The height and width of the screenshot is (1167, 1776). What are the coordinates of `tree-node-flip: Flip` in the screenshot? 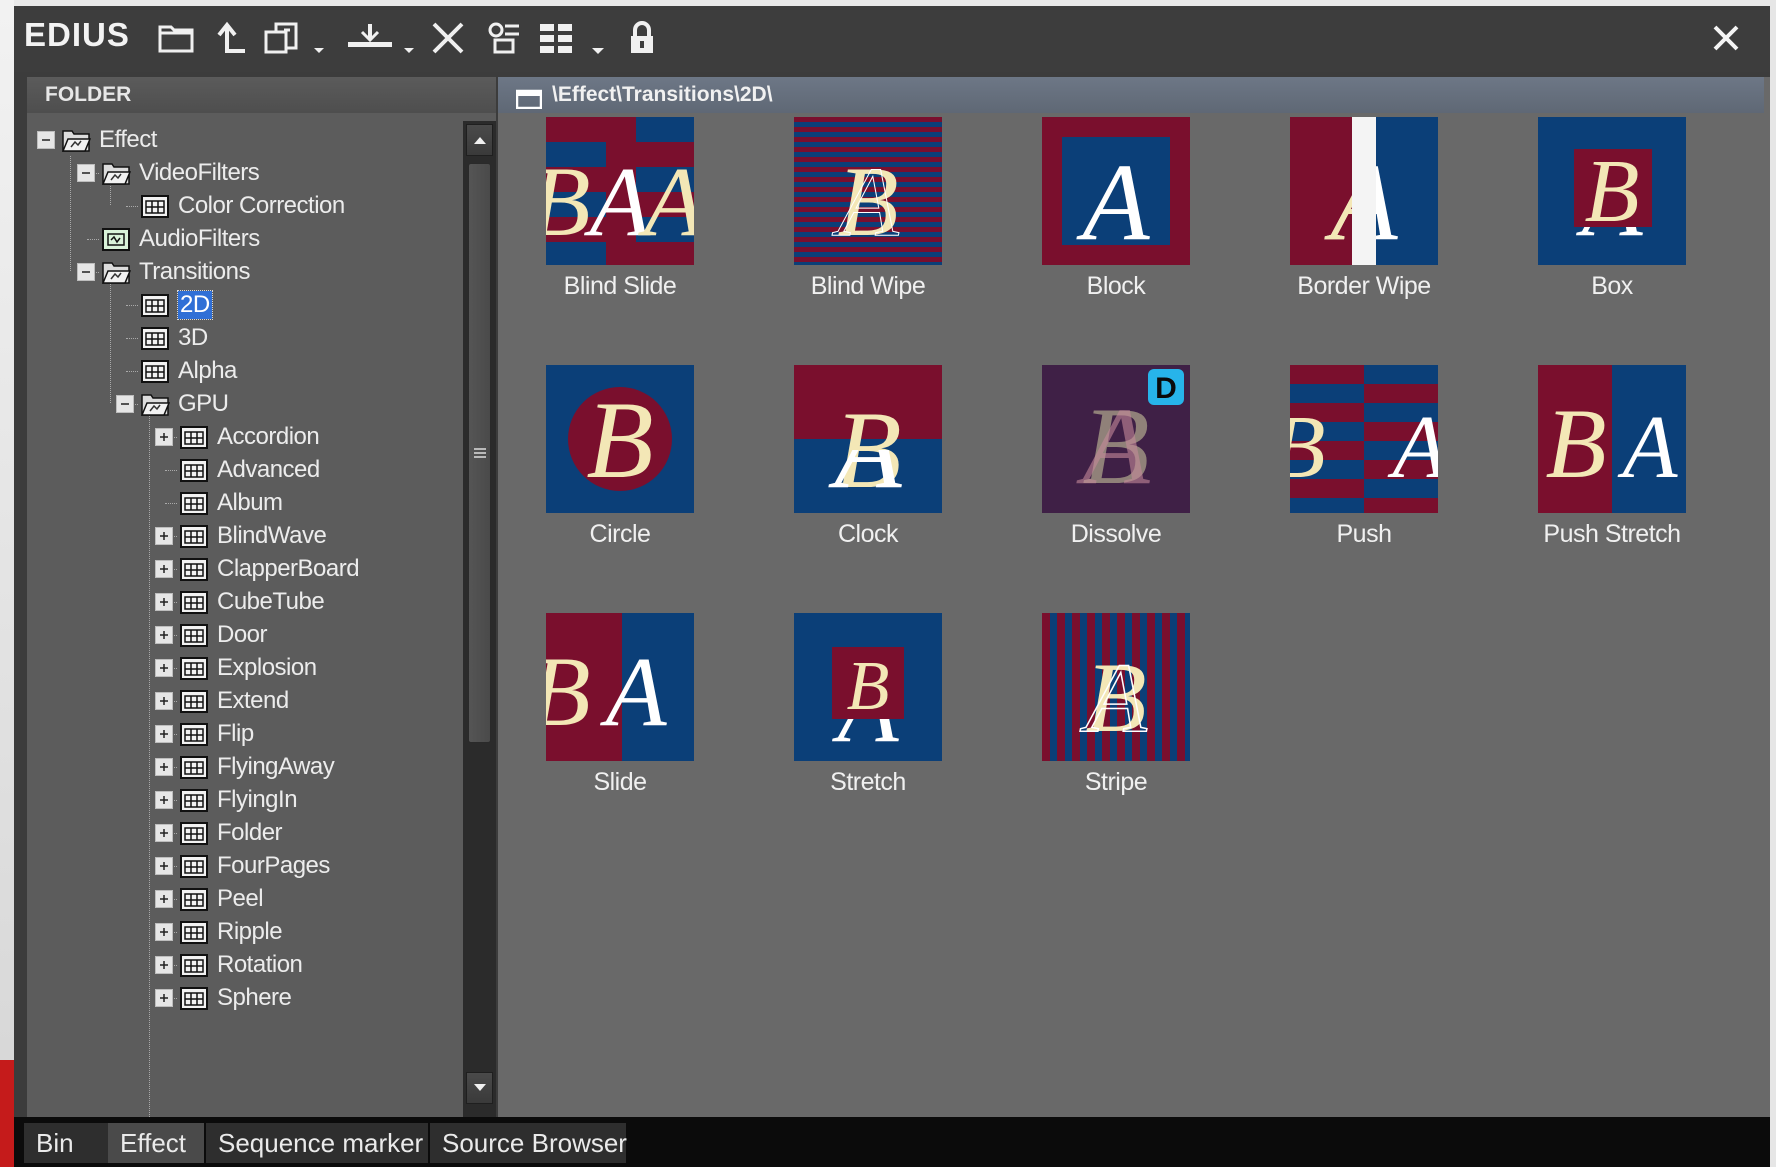 It's located at (204, 734).